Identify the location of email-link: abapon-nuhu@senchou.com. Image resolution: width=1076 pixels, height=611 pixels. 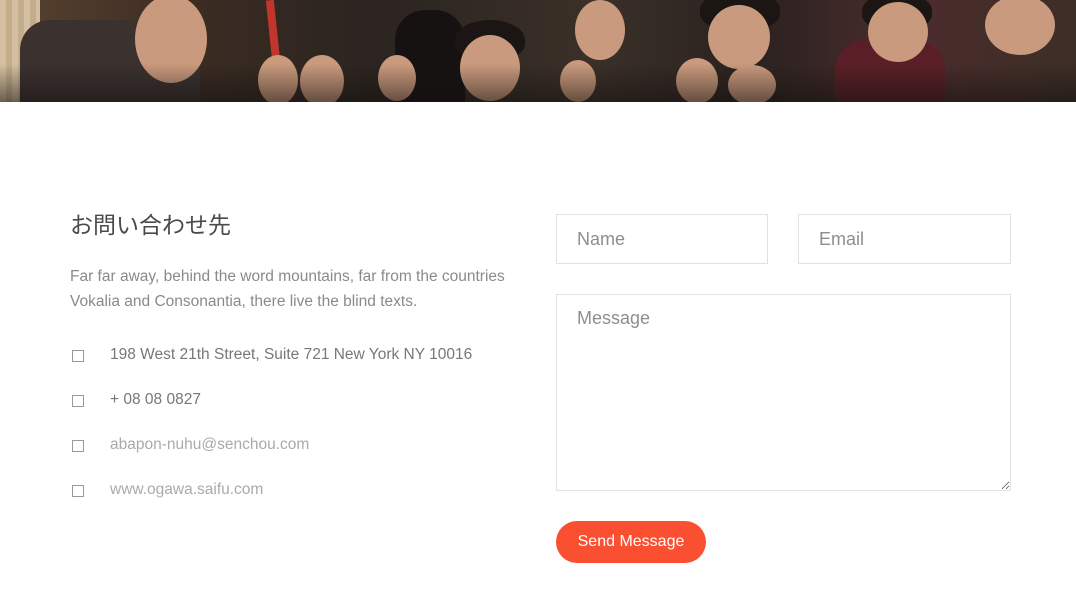
(209, 445).